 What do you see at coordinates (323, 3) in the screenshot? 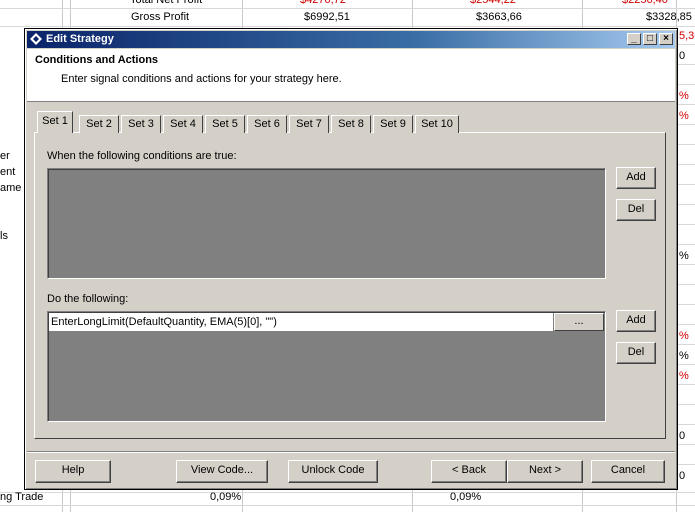
I see `cut-row-value-1: $4270,72` at bounding box center [323, 3].